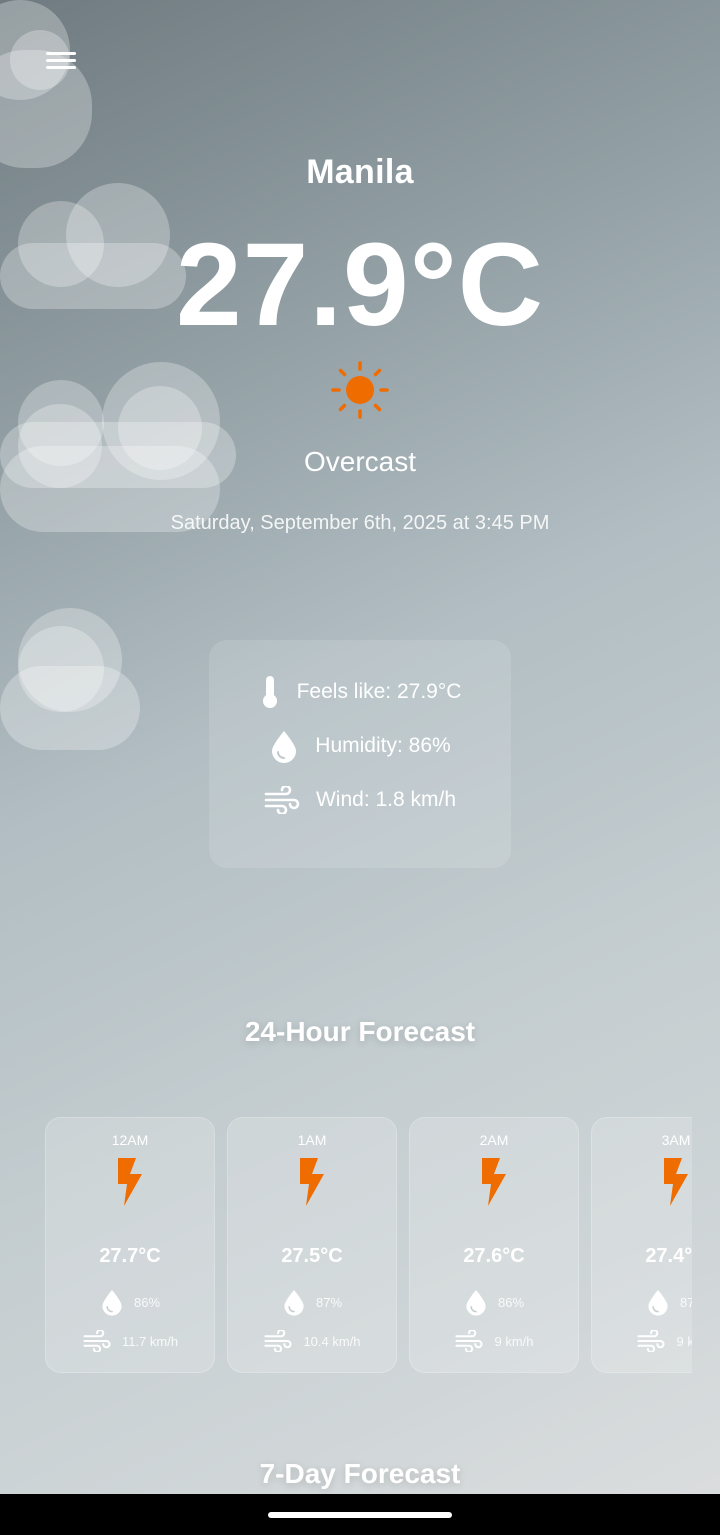  What do you see at coordinates (130, 1256) in the screenshot?
I see `hour-temperature: 27.7°C` at bounding box center [130, 1256].